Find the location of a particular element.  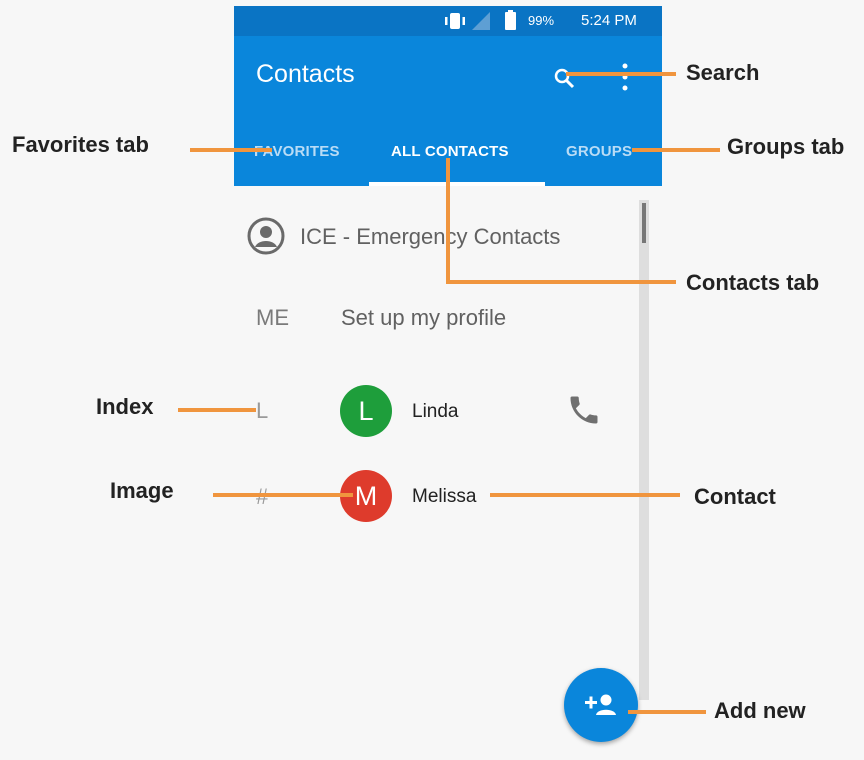

status-bar: 99% 5:24 PM is located at coordinates (448, 21).